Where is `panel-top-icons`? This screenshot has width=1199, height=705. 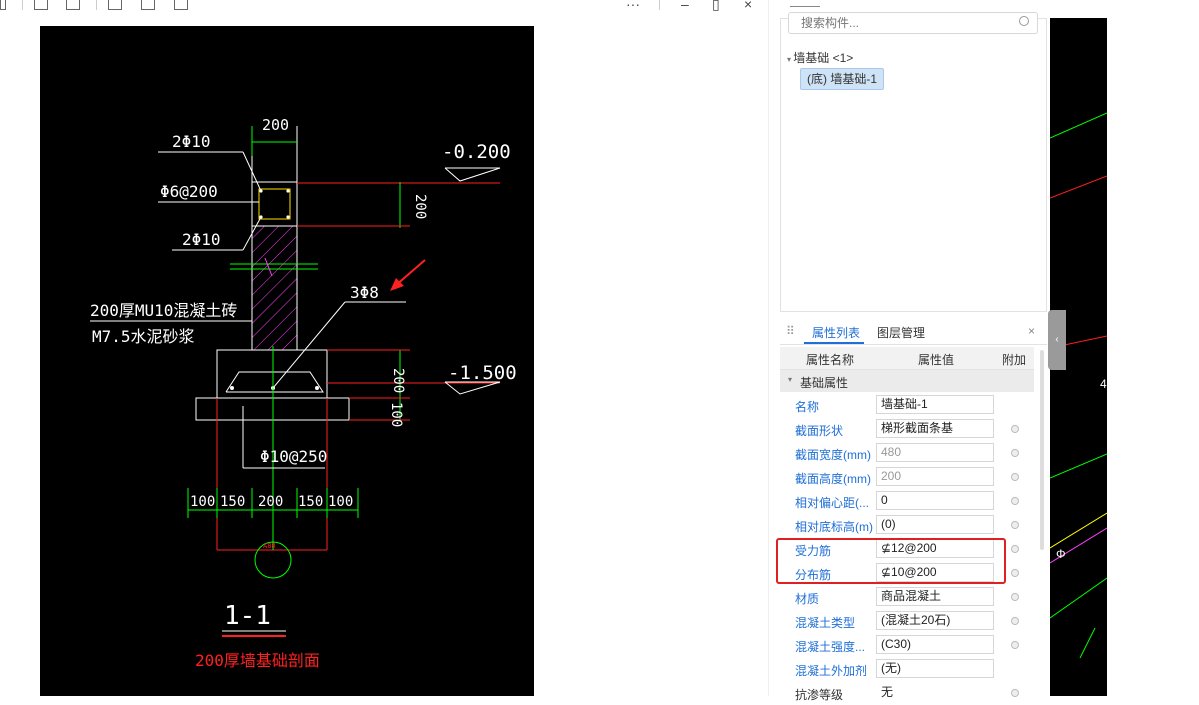
panel-top-icons is located at coordinates (805, 3).